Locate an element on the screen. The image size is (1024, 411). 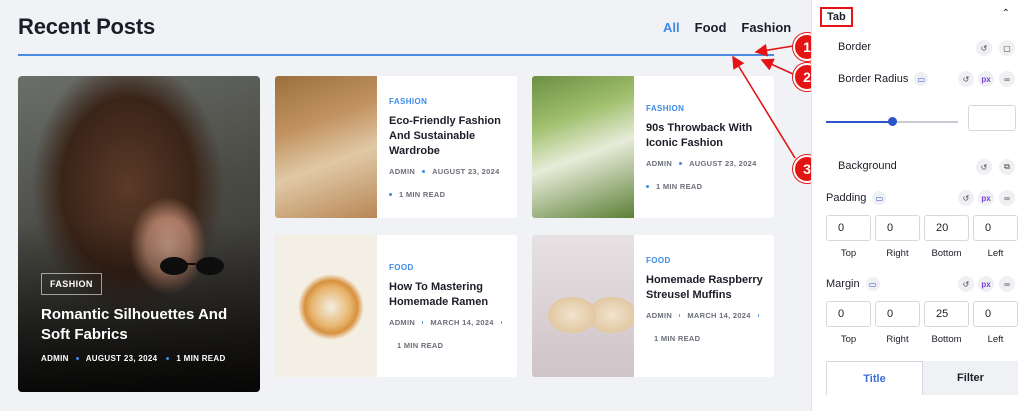
section-title: Recent Posts is located at coordinates (86, 26).